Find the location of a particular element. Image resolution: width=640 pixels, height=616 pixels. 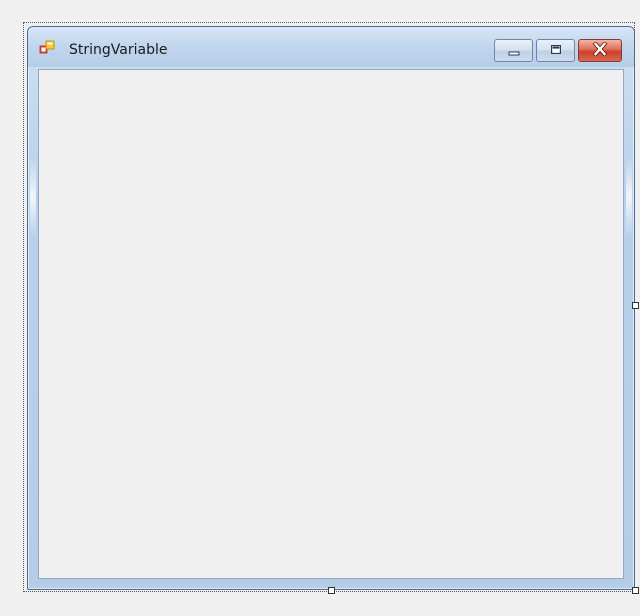

maximize-icon is located at coordinates (556, 50).